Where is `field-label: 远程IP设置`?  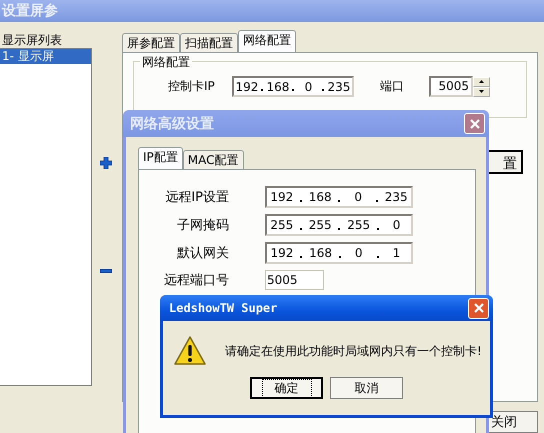
field-label: 远程IP设置 is located at coordinates (196, 197).